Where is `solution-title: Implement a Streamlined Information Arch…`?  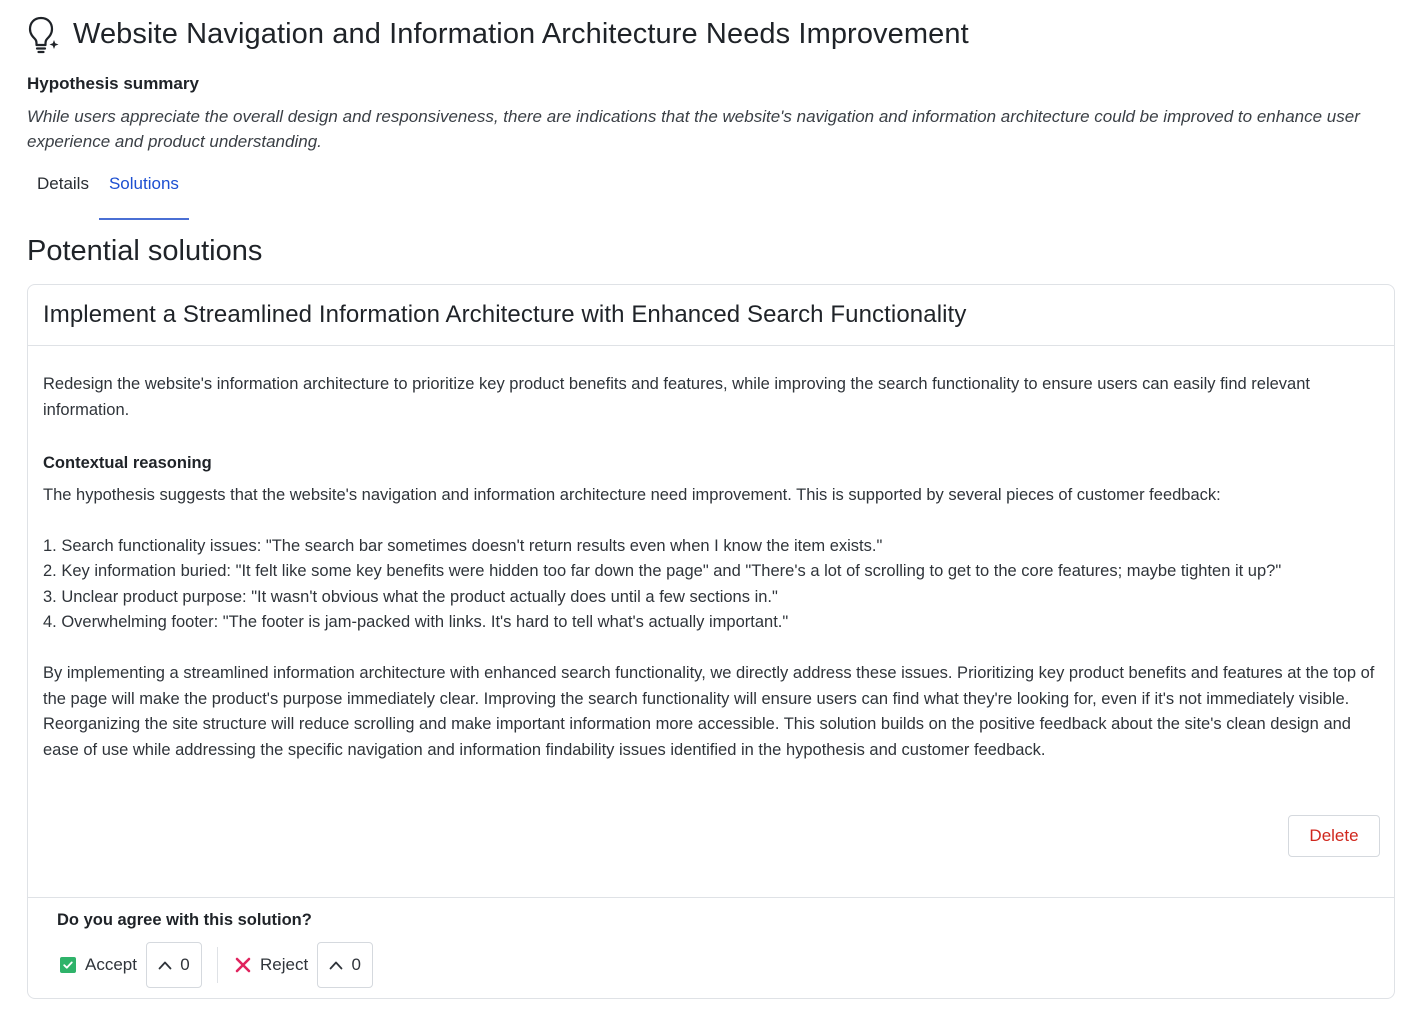
solution-title: Implement a Streamlined Information Arch… is located at coordinates (505, 314).